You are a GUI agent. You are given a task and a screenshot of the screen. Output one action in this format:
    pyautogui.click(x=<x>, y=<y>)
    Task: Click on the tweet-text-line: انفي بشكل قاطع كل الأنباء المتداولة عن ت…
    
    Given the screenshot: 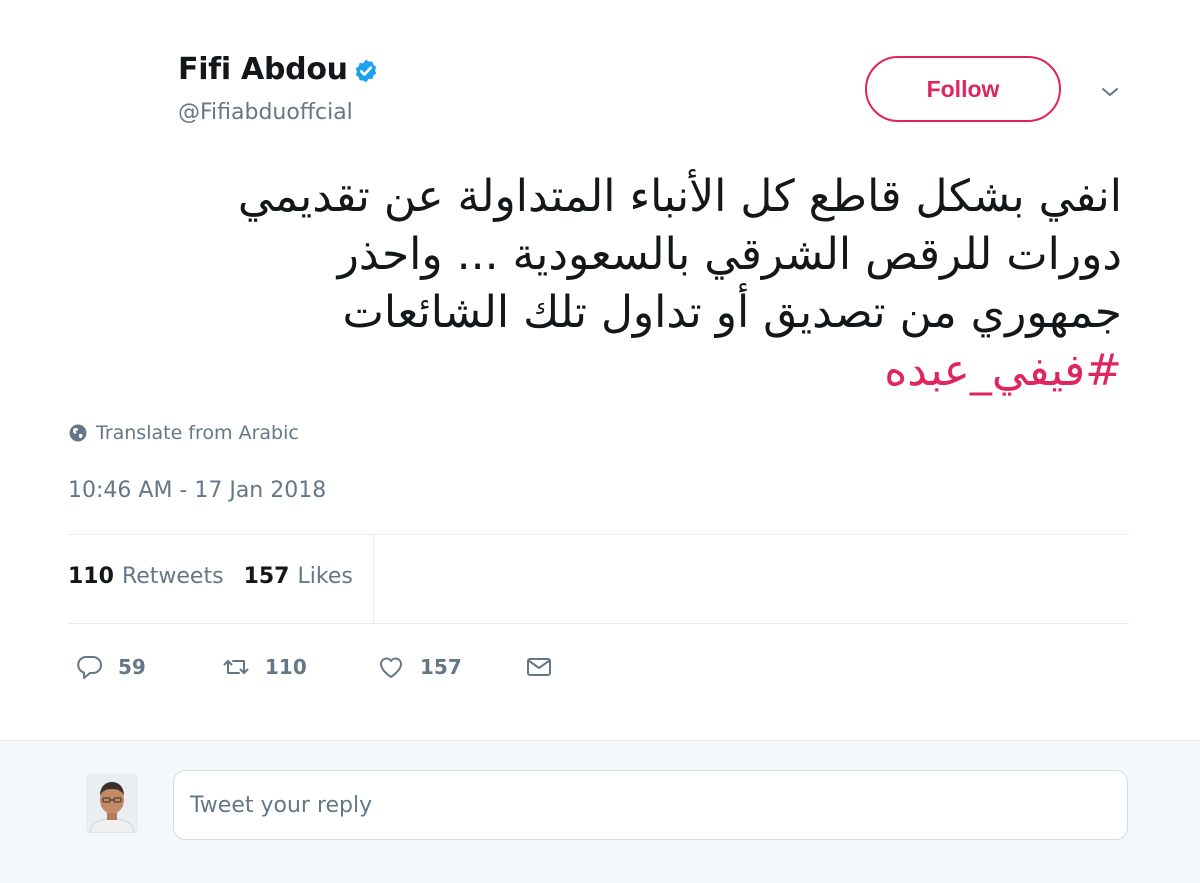 What is the action you would take?
    pyautogui.click(x=679, y=196)
    